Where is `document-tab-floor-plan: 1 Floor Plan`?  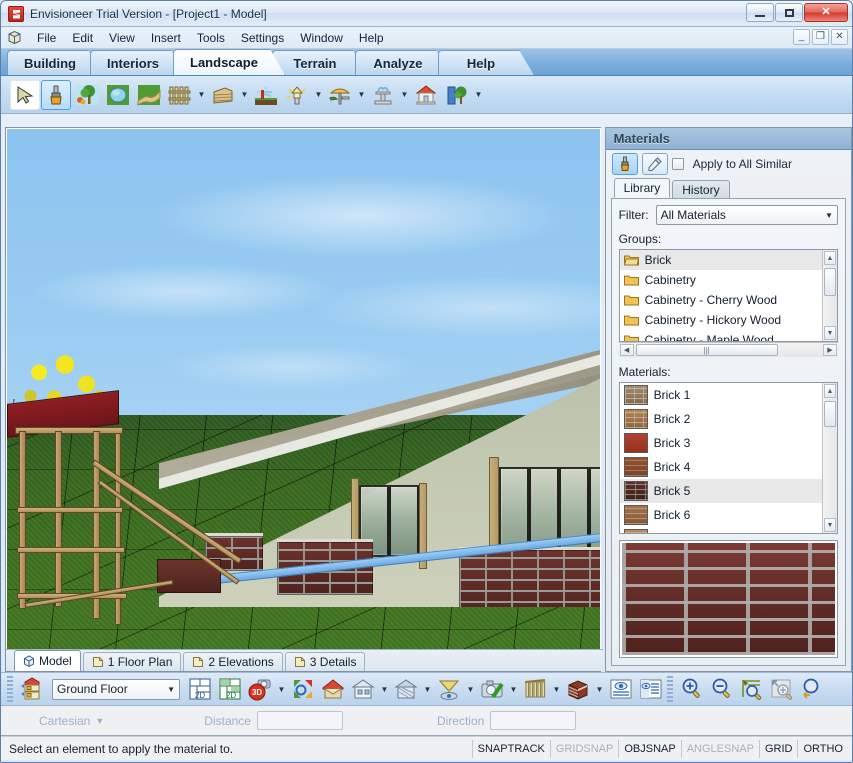 document-tab-floor-plan: 1 Floor Plan is located at coordinates (132, 661).